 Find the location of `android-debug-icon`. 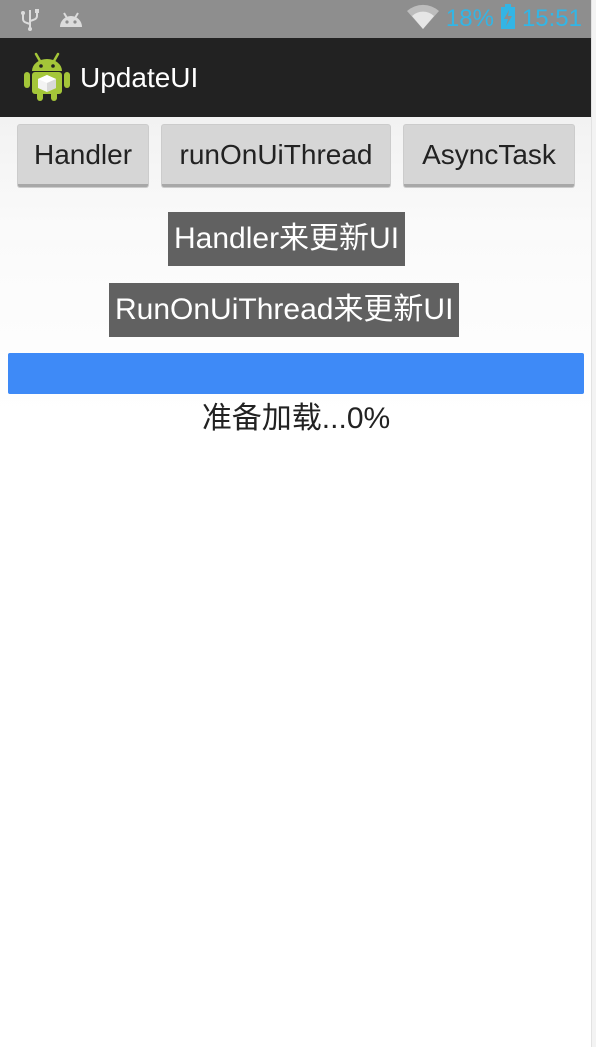

android-debug-icon is located at coordinates (71, 21).